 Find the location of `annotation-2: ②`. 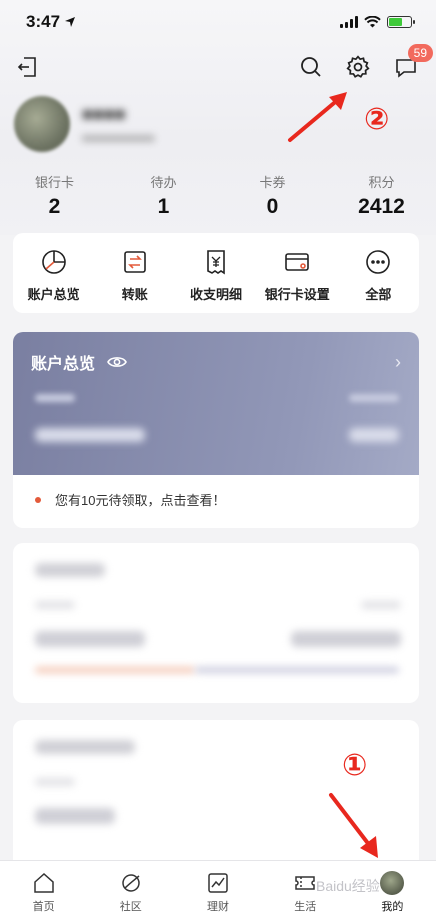

annotation-2: ② is located at coordinates (377, 119).